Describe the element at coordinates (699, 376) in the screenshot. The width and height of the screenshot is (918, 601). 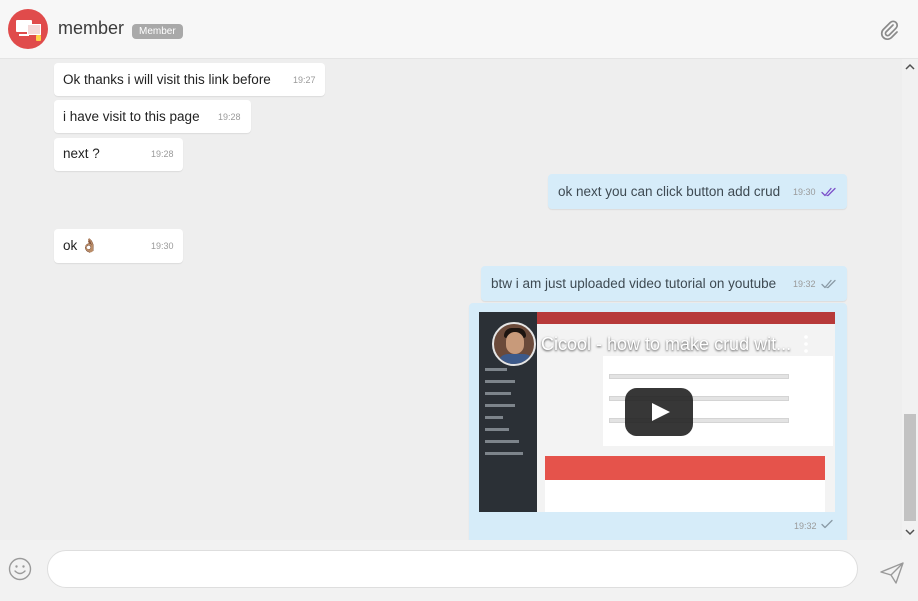
I see `thumbnail-field` at that location.